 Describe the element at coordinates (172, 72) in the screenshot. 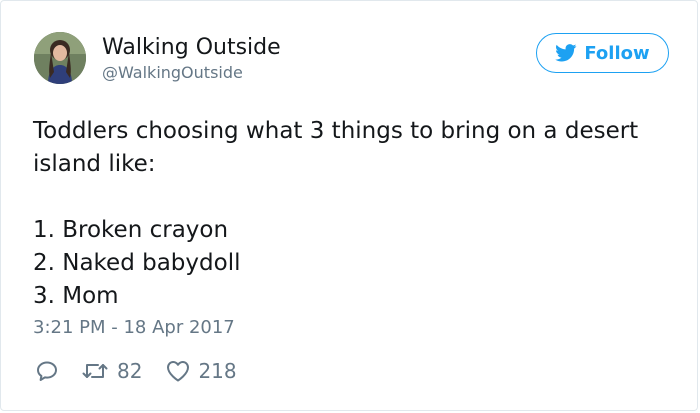

I see `user-handle: @WalkingOutside` at that location.